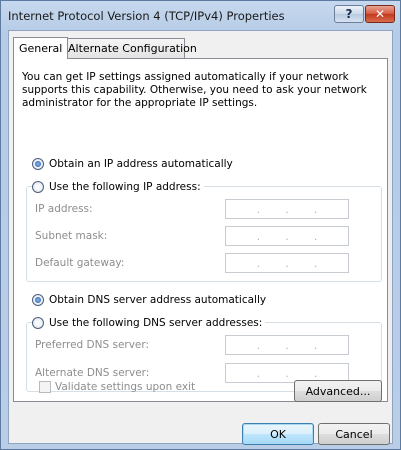 The height and width of the screenshot is (450, 401). What do you see at coordinates (45, 387) in the screenshot?
I see `checkbox-unchecked-icon` at bounding box center [45, 387].